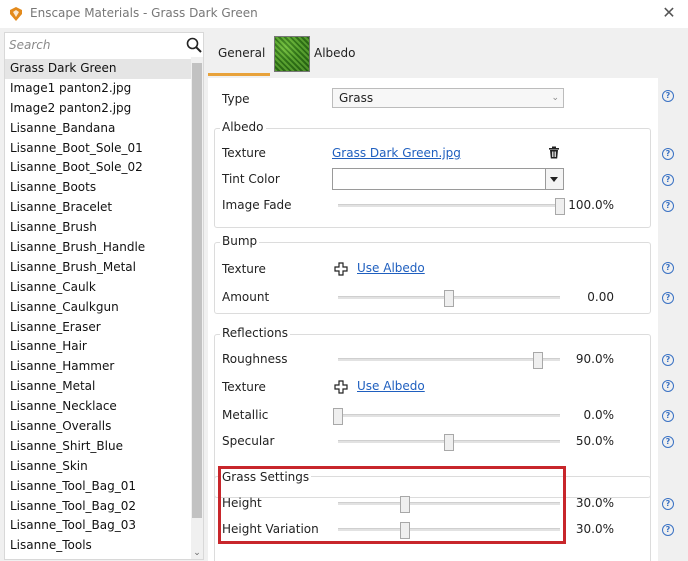 Image resolution: width=688 pixels, height=561 pixels. I want to click on albedo-texture-link: Grass Dark Green.jpg, so click(396, 153).